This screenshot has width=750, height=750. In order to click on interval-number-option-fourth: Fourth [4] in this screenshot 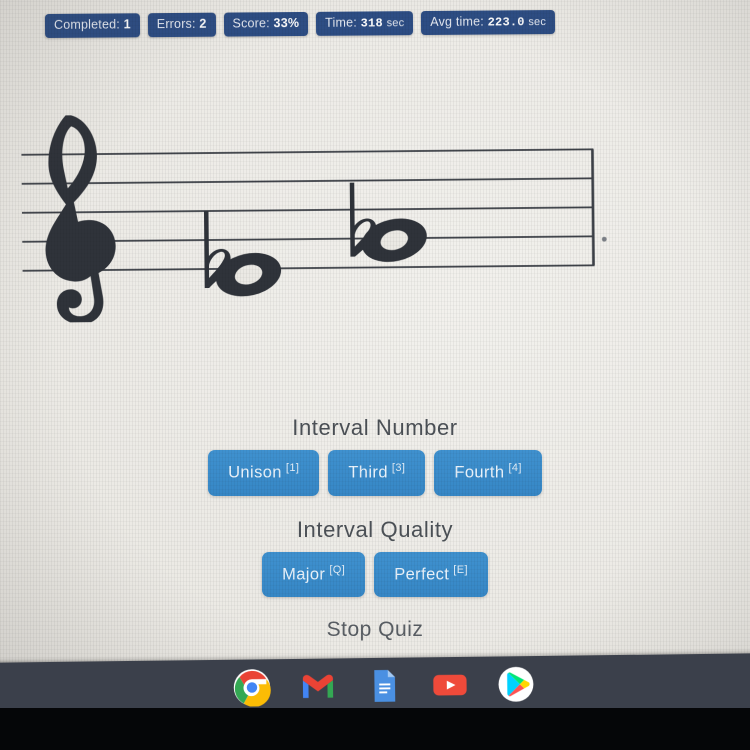, I will do `click(488, 473)`.